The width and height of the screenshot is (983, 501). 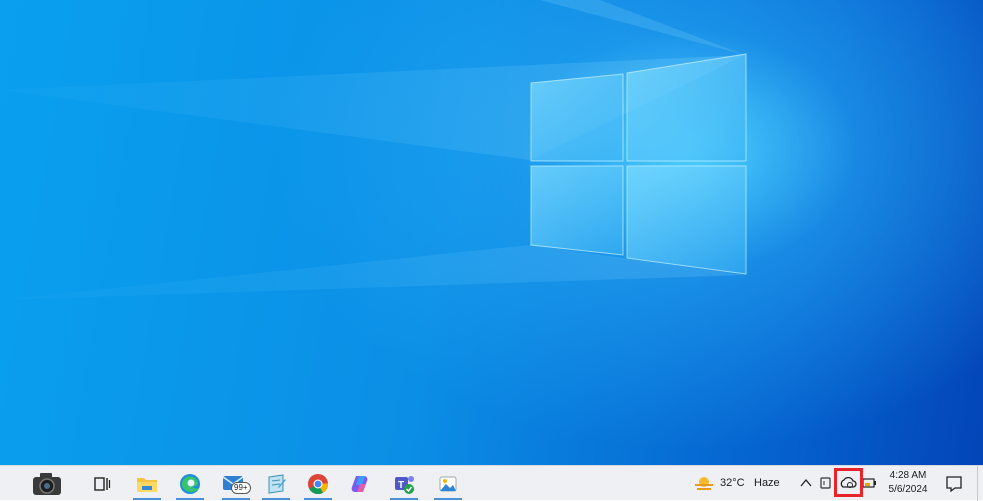 I want to click on windows-logo, so click(x=638, y=164).